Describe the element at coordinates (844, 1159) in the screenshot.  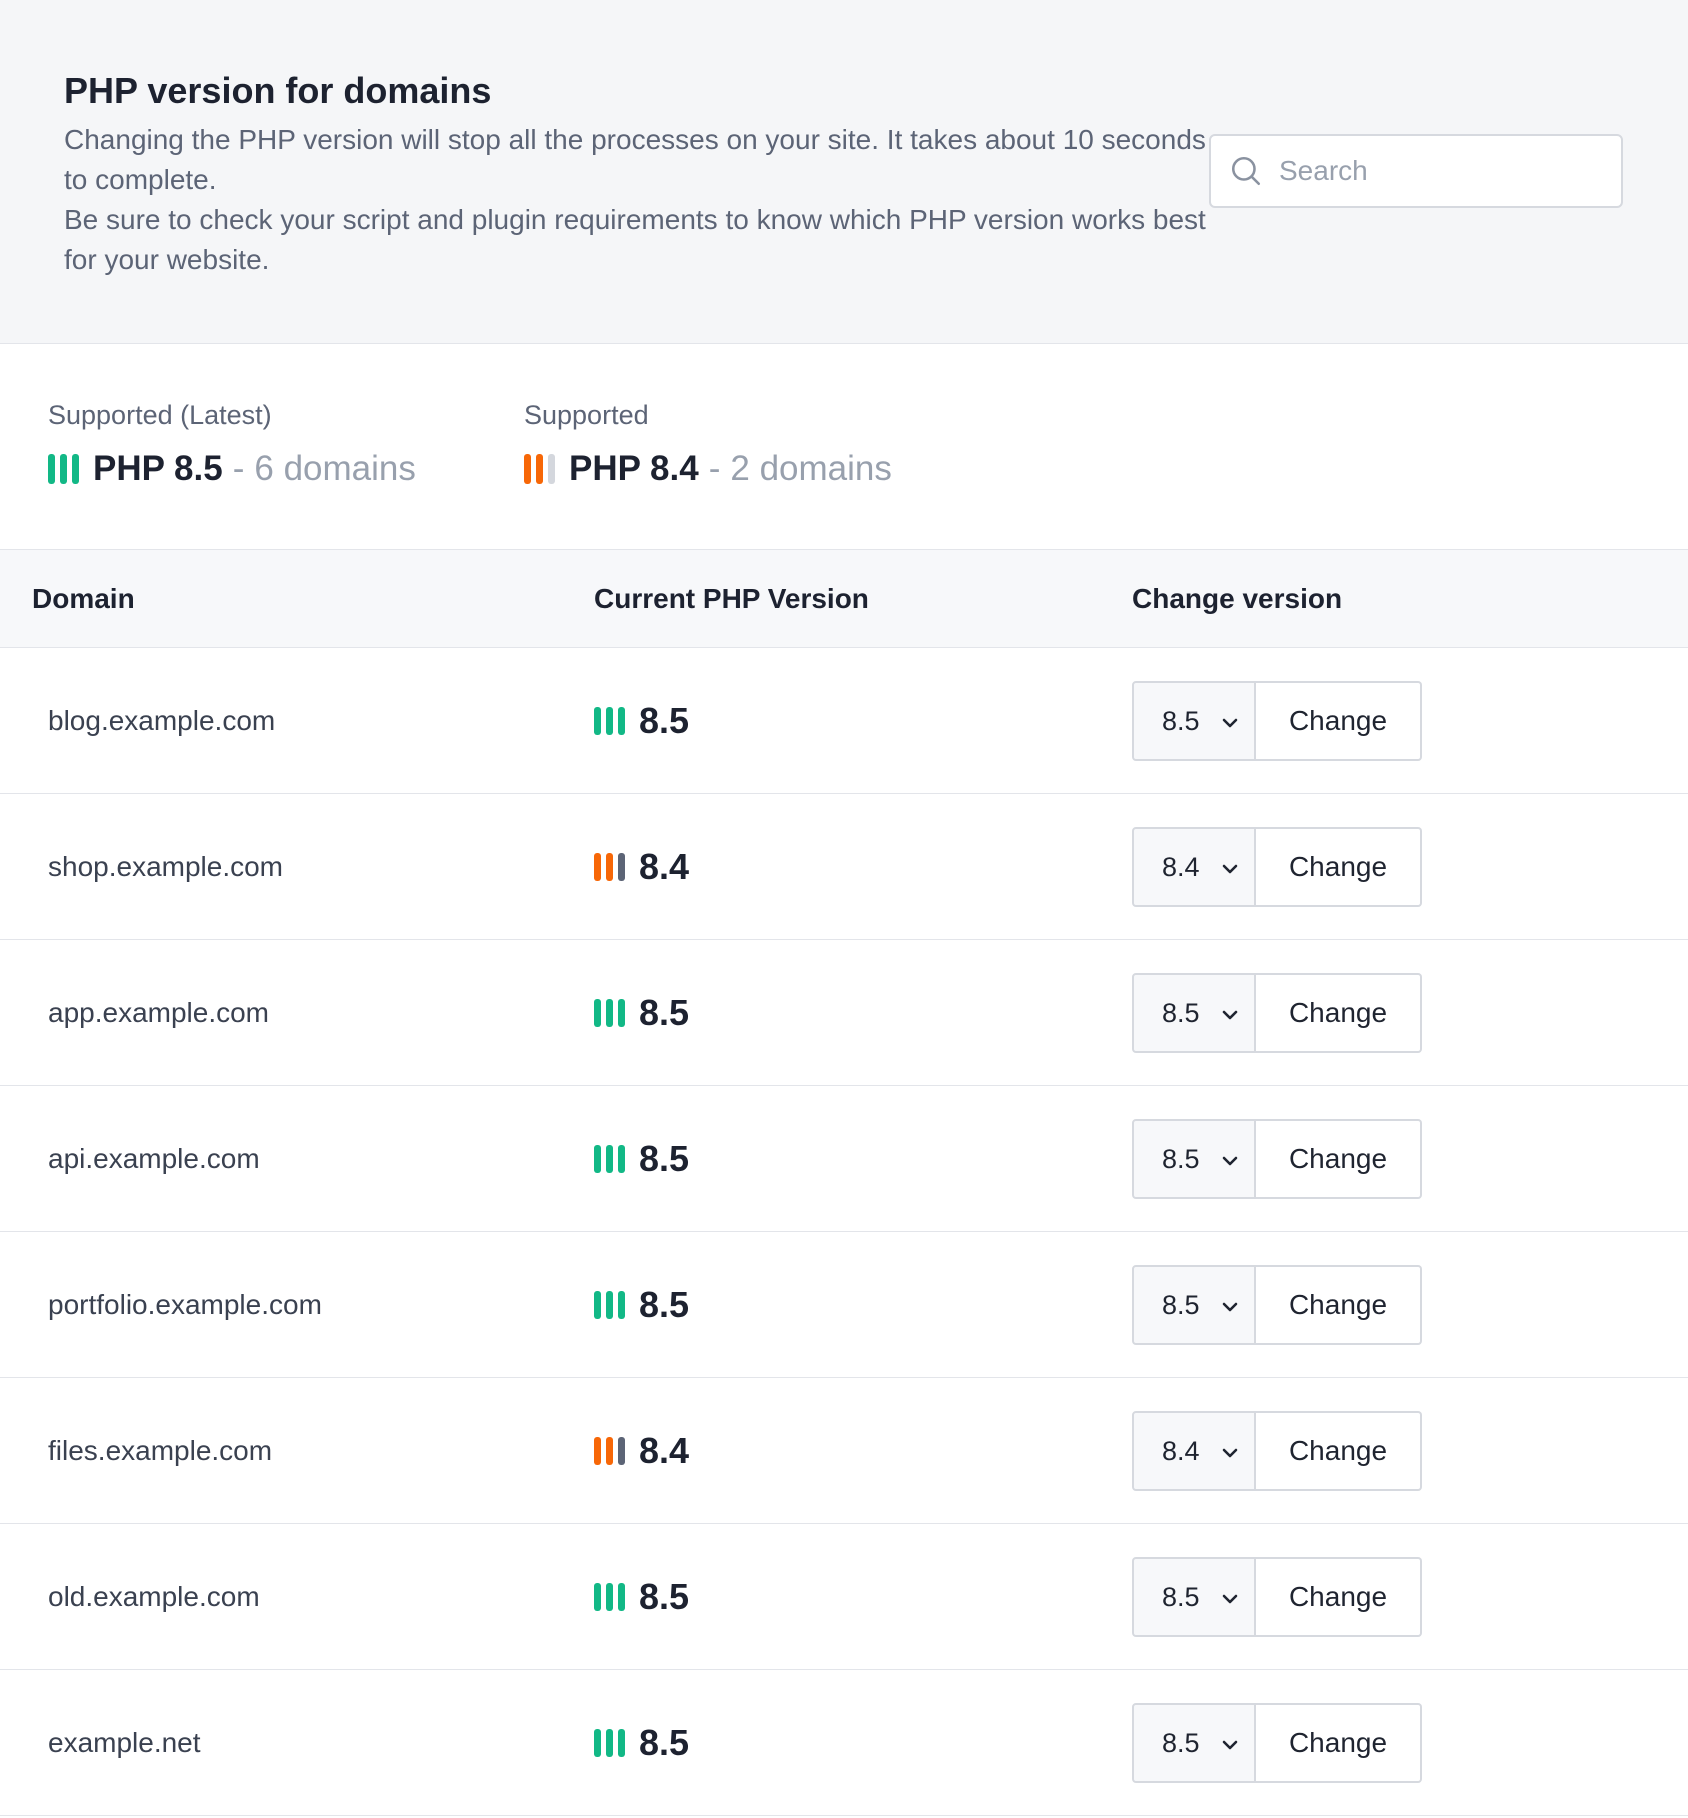
I see `table-row: api.example.com 8.5 8.5 Change` at that location.